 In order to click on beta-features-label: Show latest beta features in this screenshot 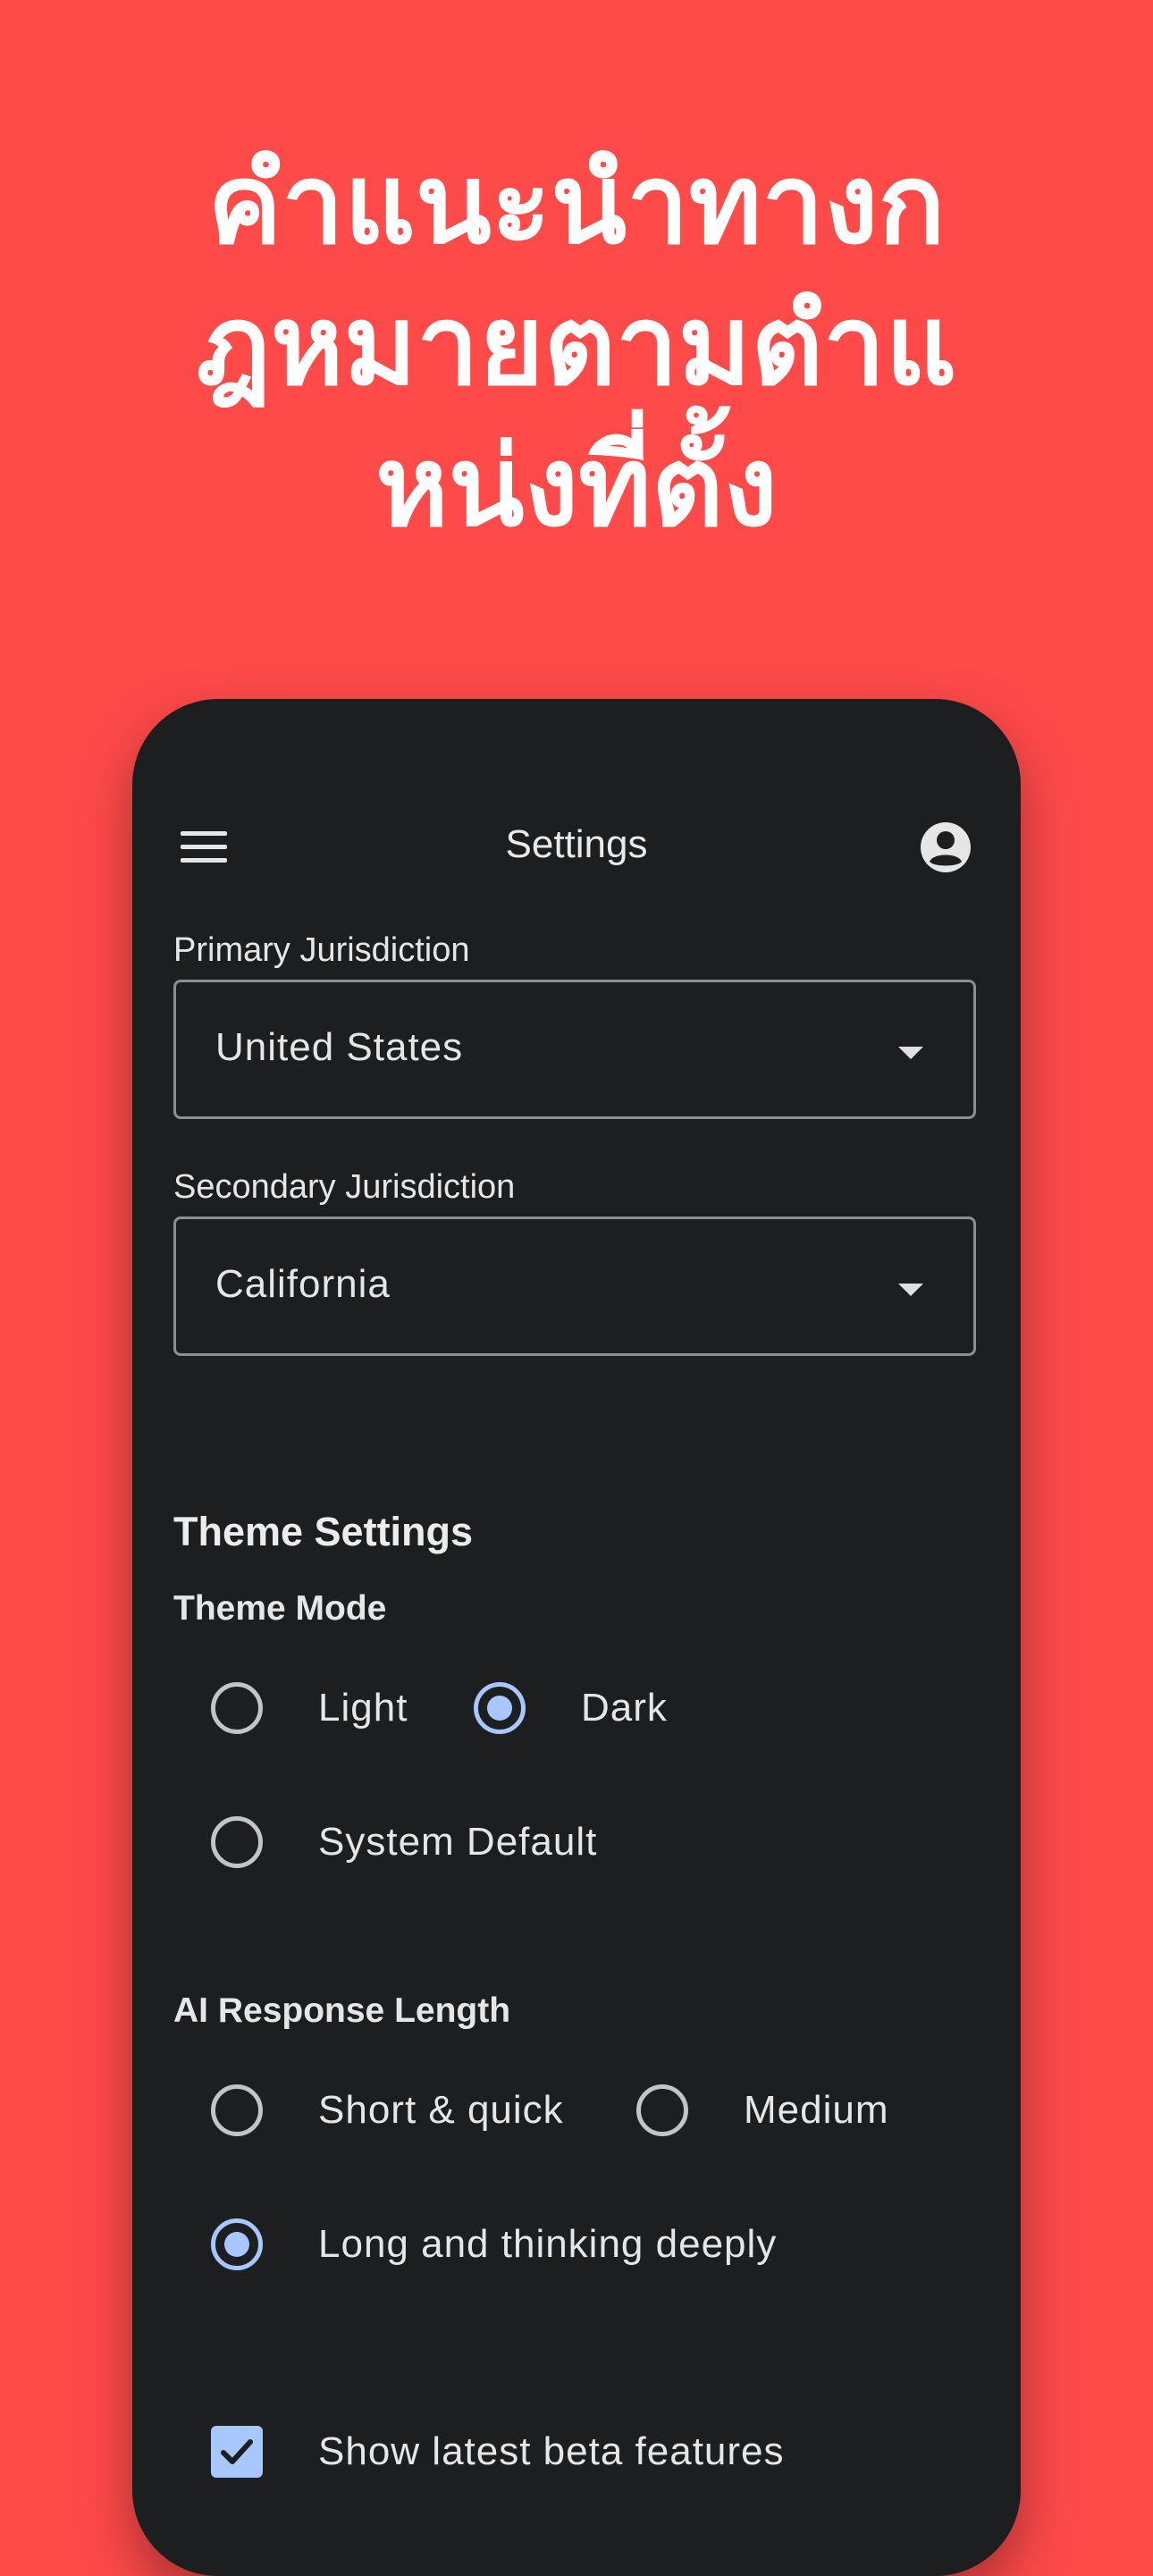, I will do `click(551, 2451)`.